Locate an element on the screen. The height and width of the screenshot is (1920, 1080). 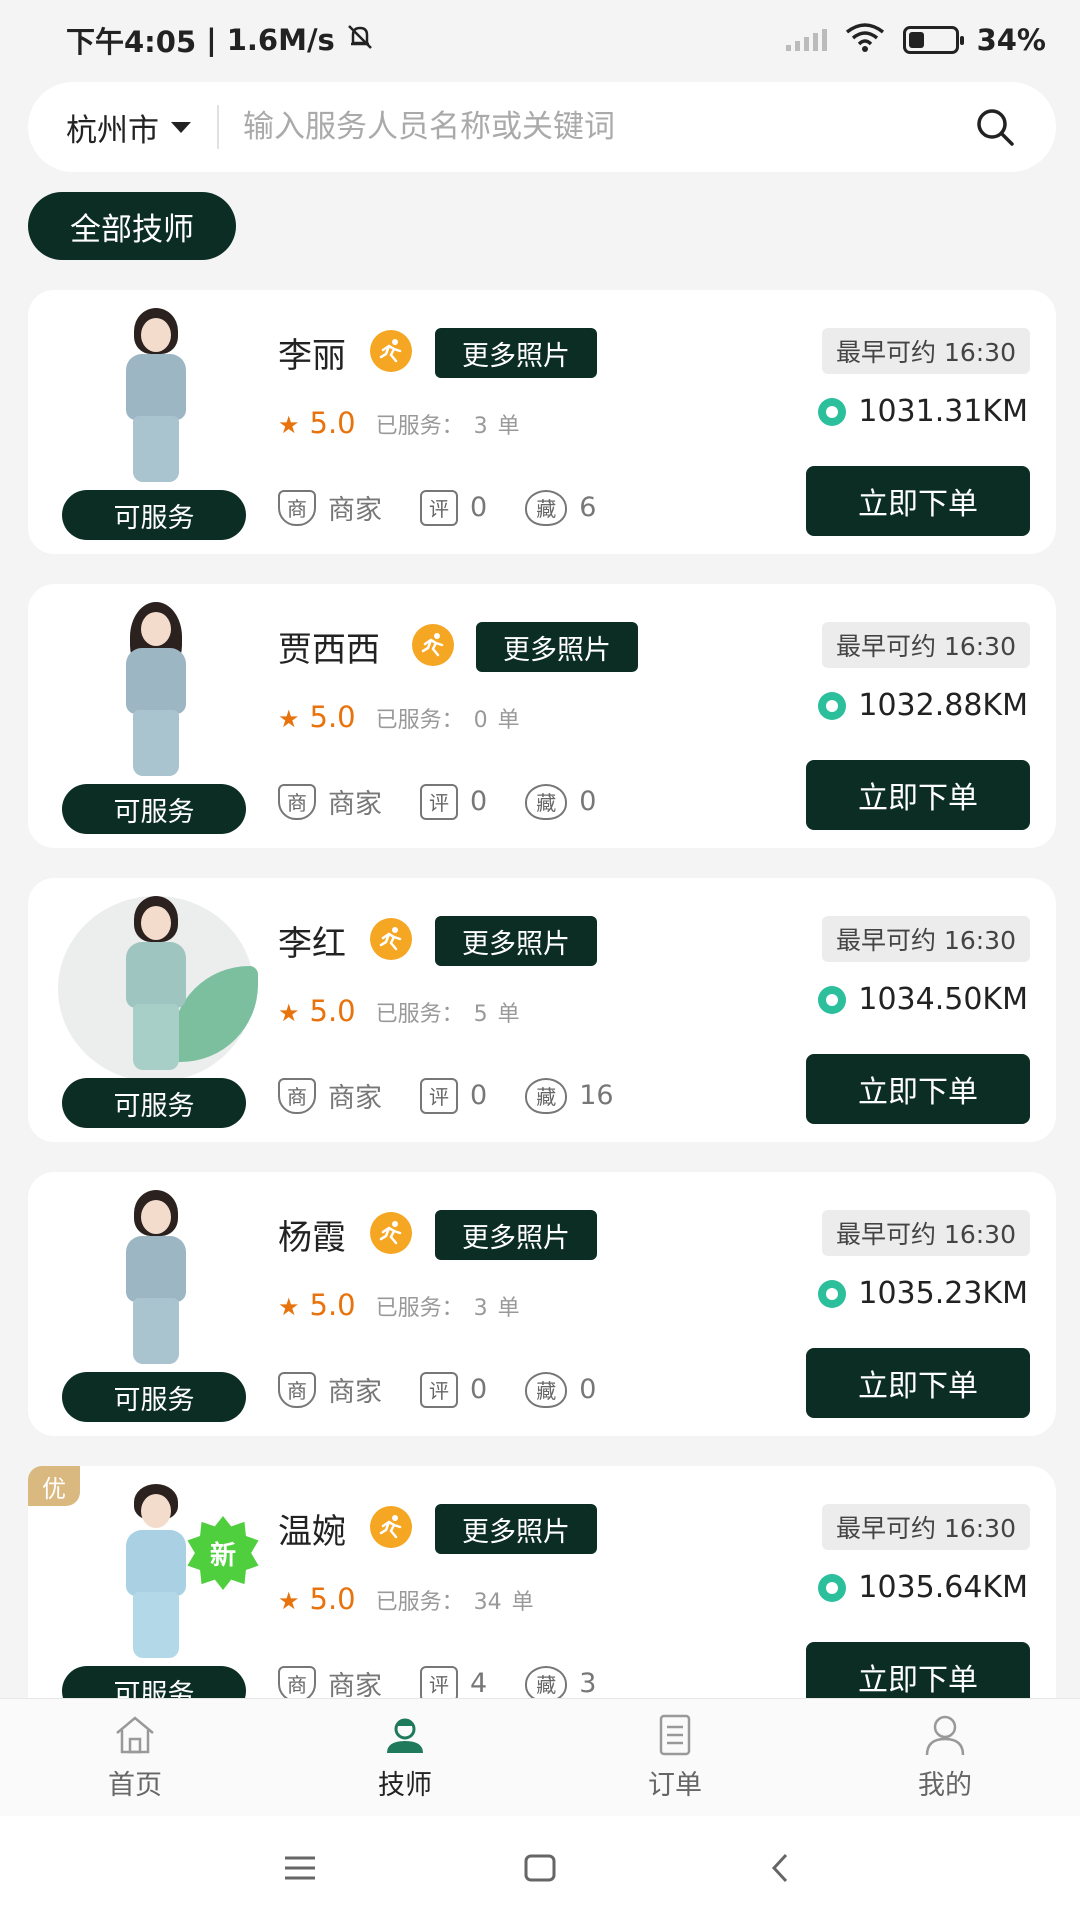
profile-icon is located at coordinates (945, 1735).